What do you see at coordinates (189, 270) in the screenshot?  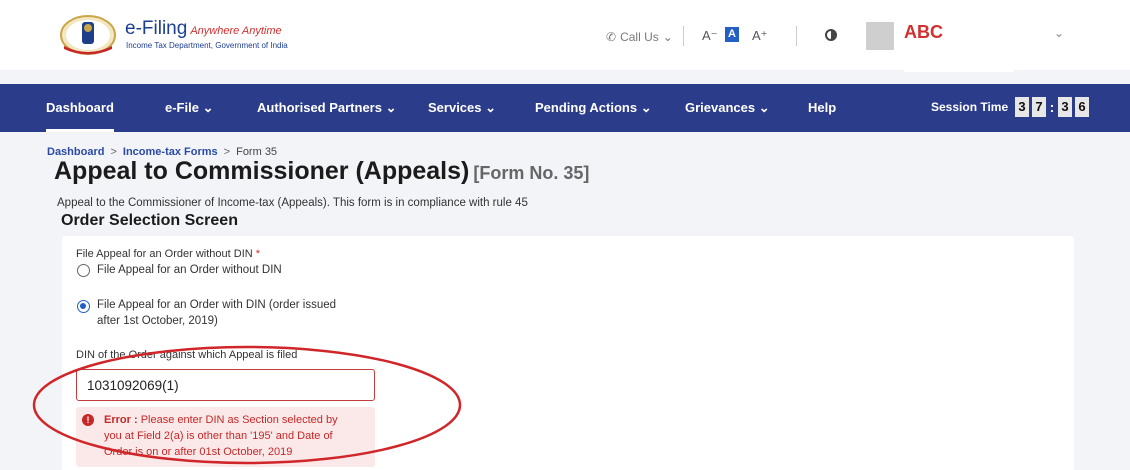 I see `radio-without-din-label: File Appeal for an Order without DIN` at bounding box center [189, 270].